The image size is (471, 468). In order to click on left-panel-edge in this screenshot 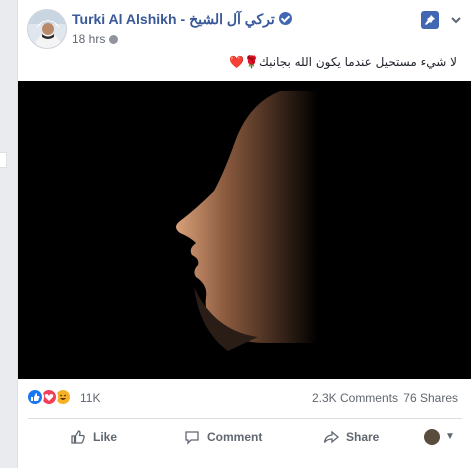, I will do `click(3, 160)`.